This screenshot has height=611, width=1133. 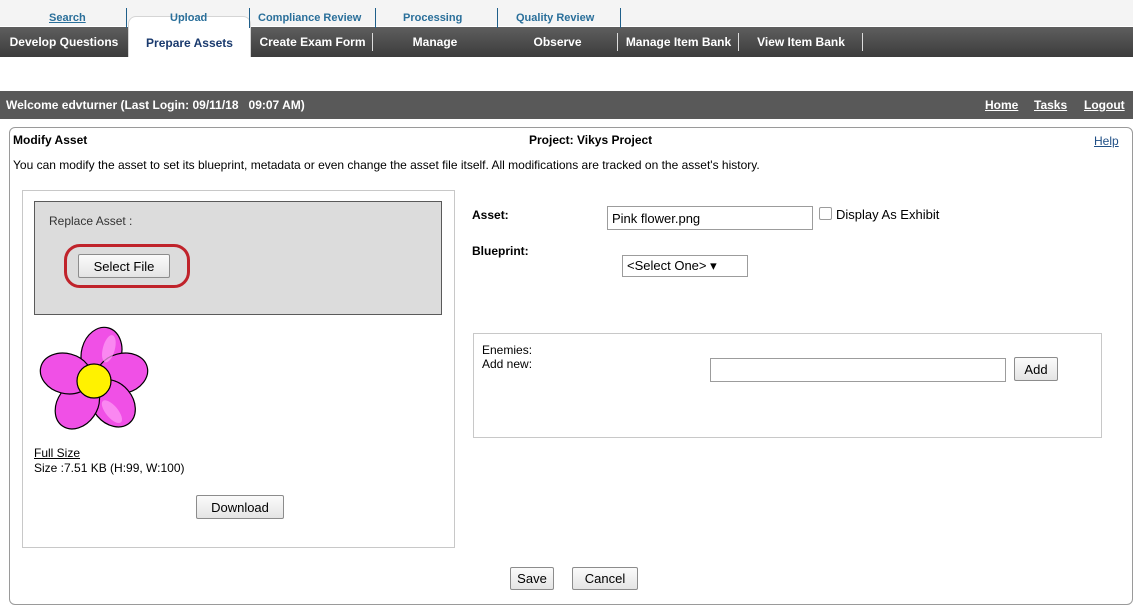 I want to click on subnav-upload: Upload, so click(x=188, y=18).